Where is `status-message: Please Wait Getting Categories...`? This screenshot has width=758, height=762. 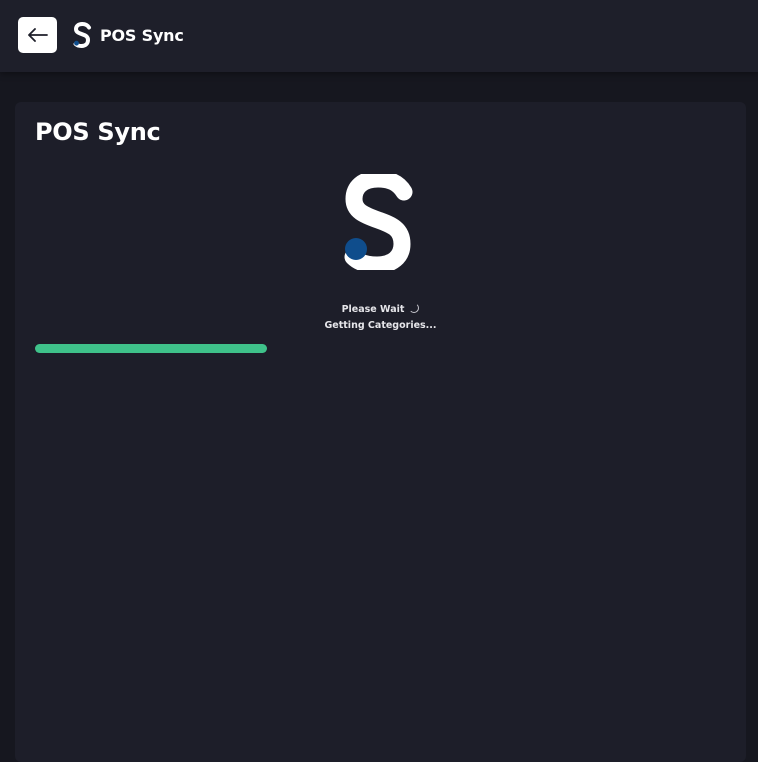 status-message: Please Wait Getting Categories... is located at coordinates (380, 318).